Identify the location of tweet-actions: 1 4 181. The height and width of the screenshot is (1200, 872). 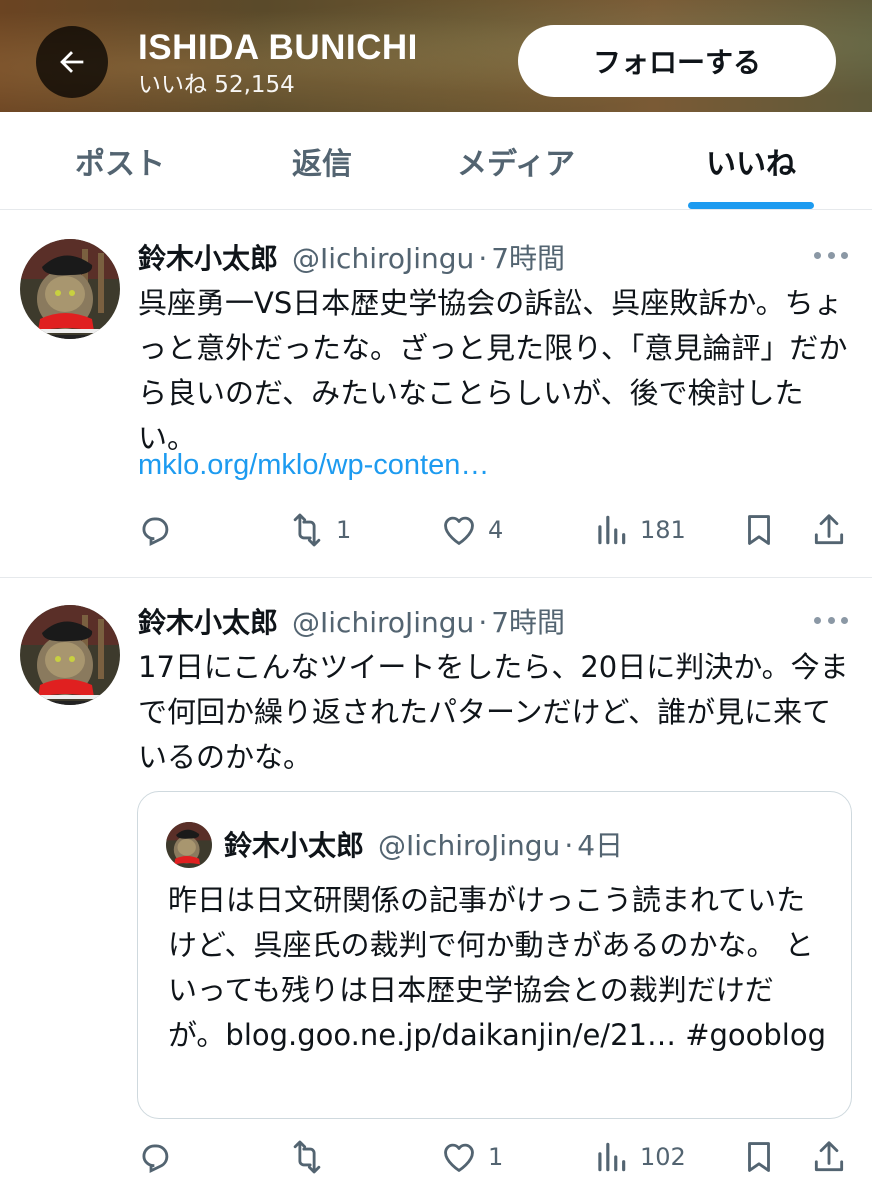
(436, 530).